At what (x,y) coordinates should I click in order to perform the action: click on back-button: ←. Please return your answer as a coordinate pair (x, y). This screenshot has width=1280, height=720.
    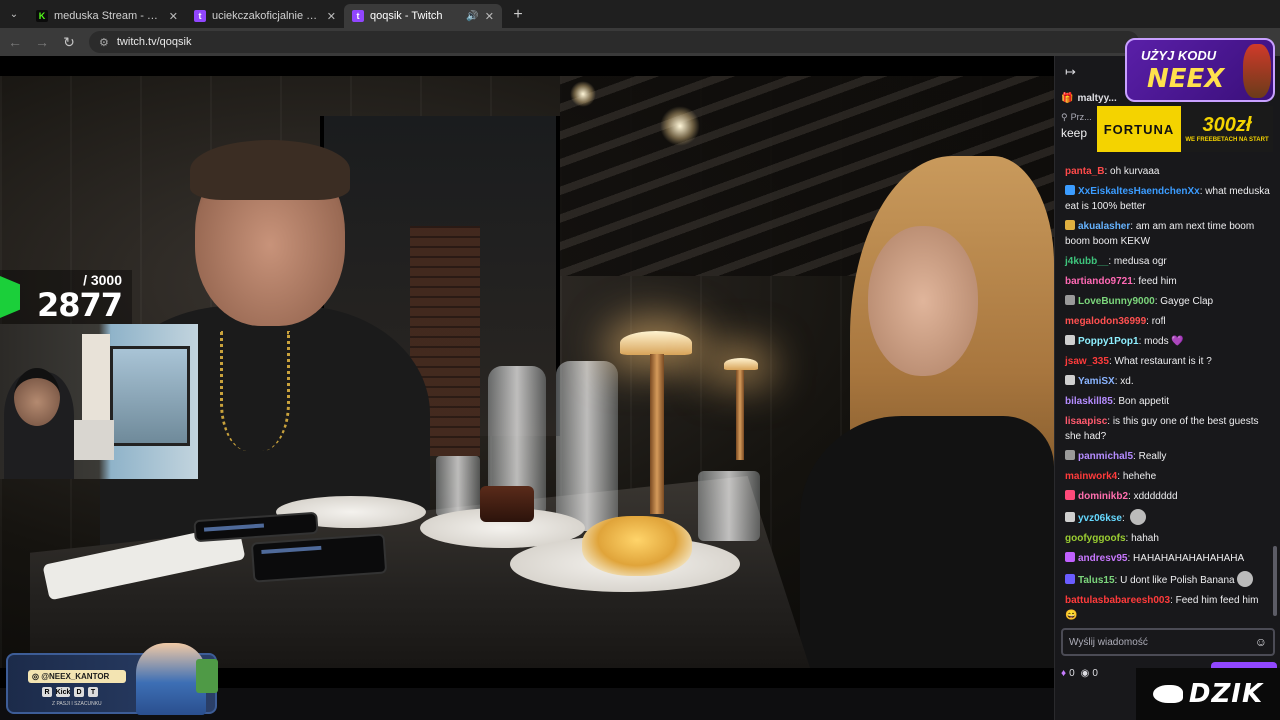
    Looking at the image, I should click on (15, 42).